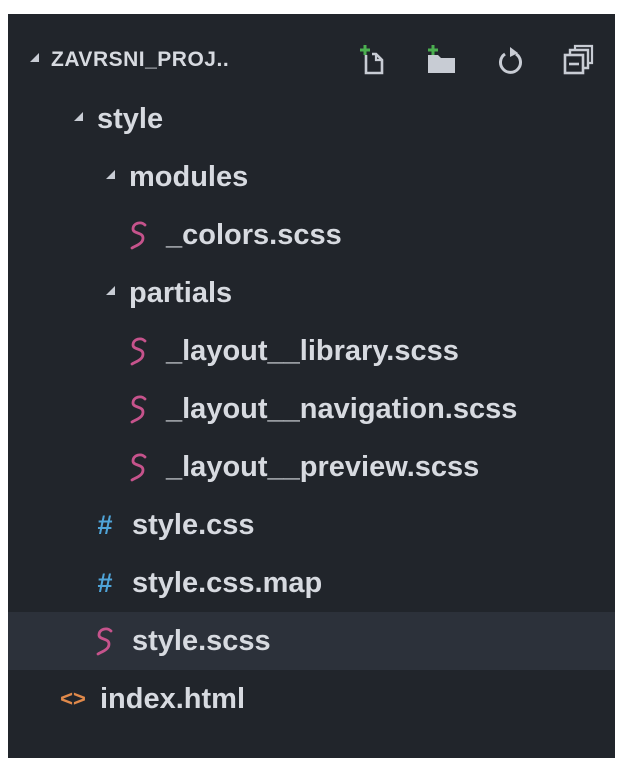 The width and height of the screenshot is (629, 758). I want to click on refresh-icon, so click(510, 60).